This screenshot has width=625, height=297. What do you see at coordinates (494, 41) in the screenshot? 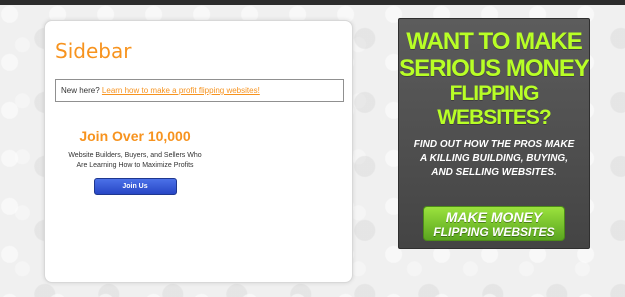
I see `ad-headline-line-1: Want to Make` at bounding box center [494, 41].